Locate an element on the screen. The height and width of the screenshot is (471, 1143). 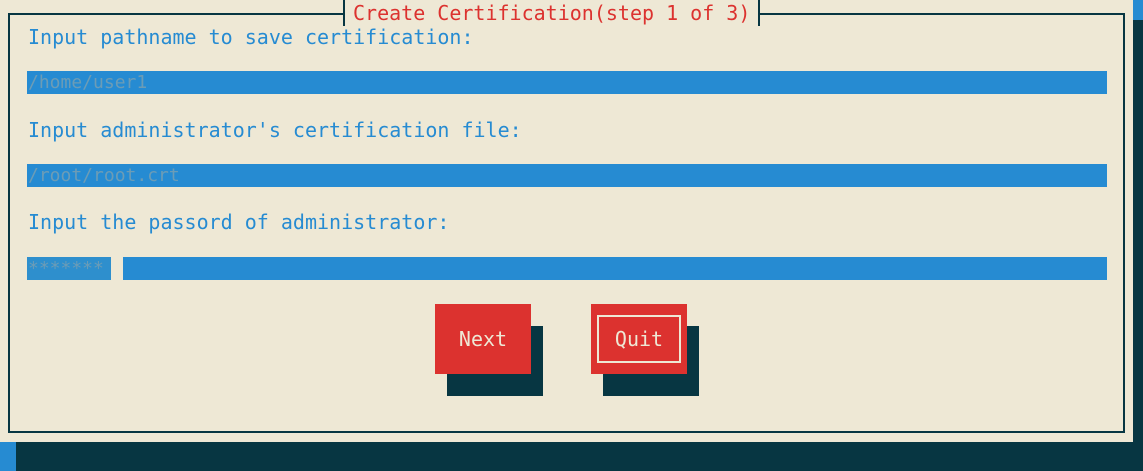
admin-password-label: Input the passord of administrator: is located at coordinates (239, 222).